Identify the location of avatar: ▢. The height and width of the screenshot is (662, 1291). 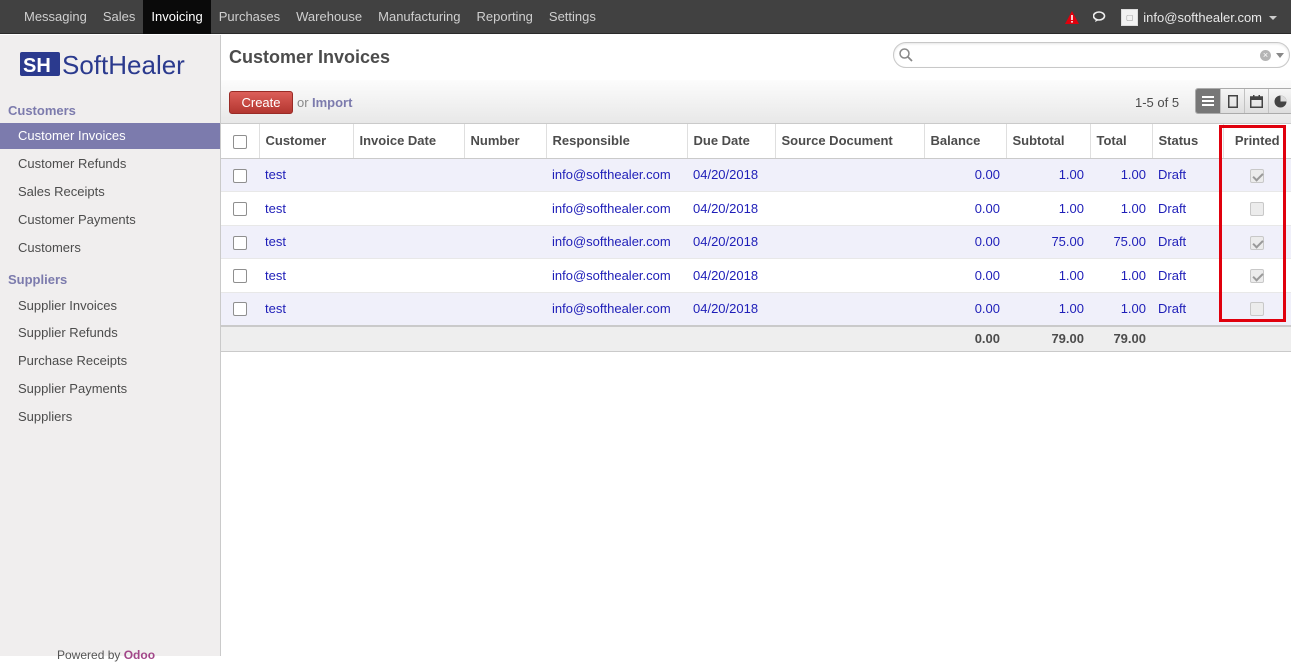
(1130, 17).